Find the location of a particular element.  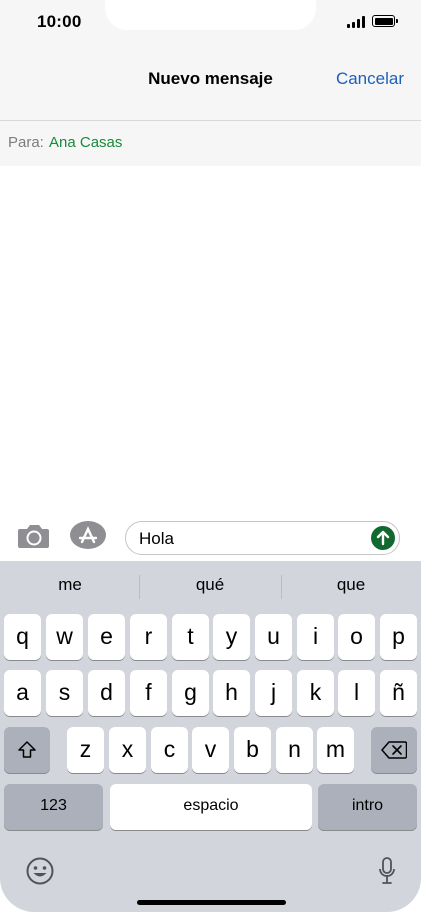

suggestion-2: qué is located at coordinates (210, 585).